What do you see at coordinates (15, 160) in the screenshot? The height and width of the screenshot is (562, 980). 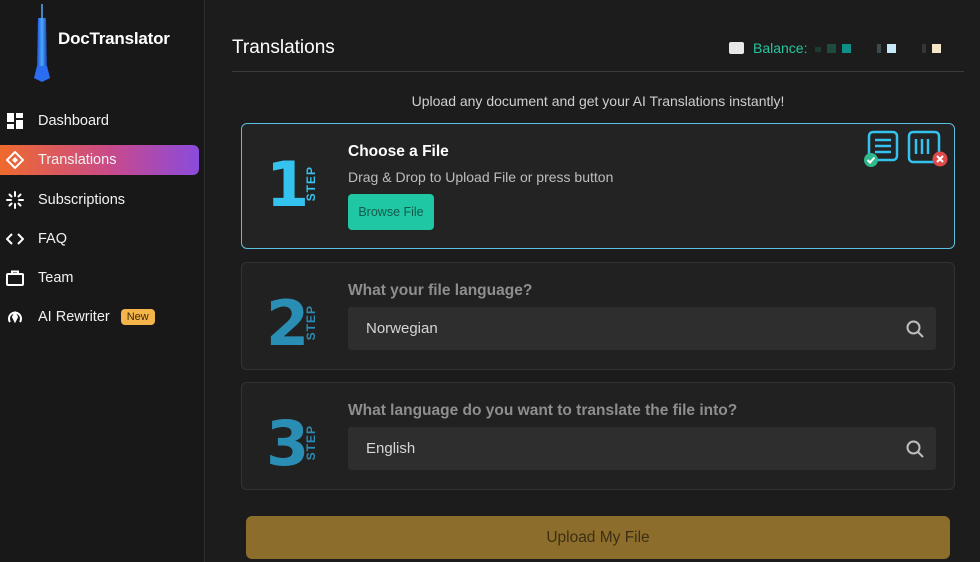 I see `translations-icon` at bounding box center [15, 160].